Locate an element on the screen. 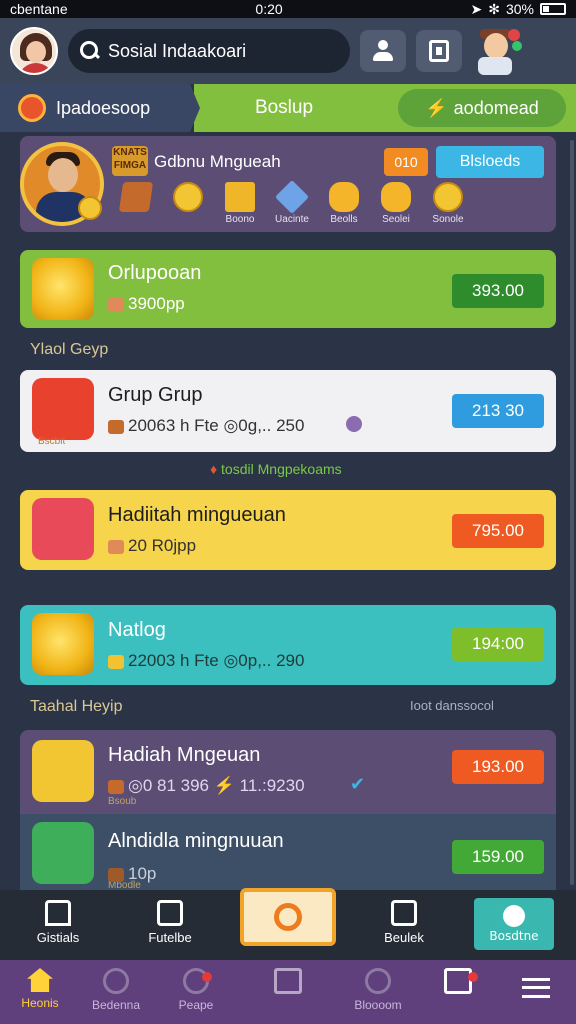  tablet-icon is located at coordinates (439, 51).